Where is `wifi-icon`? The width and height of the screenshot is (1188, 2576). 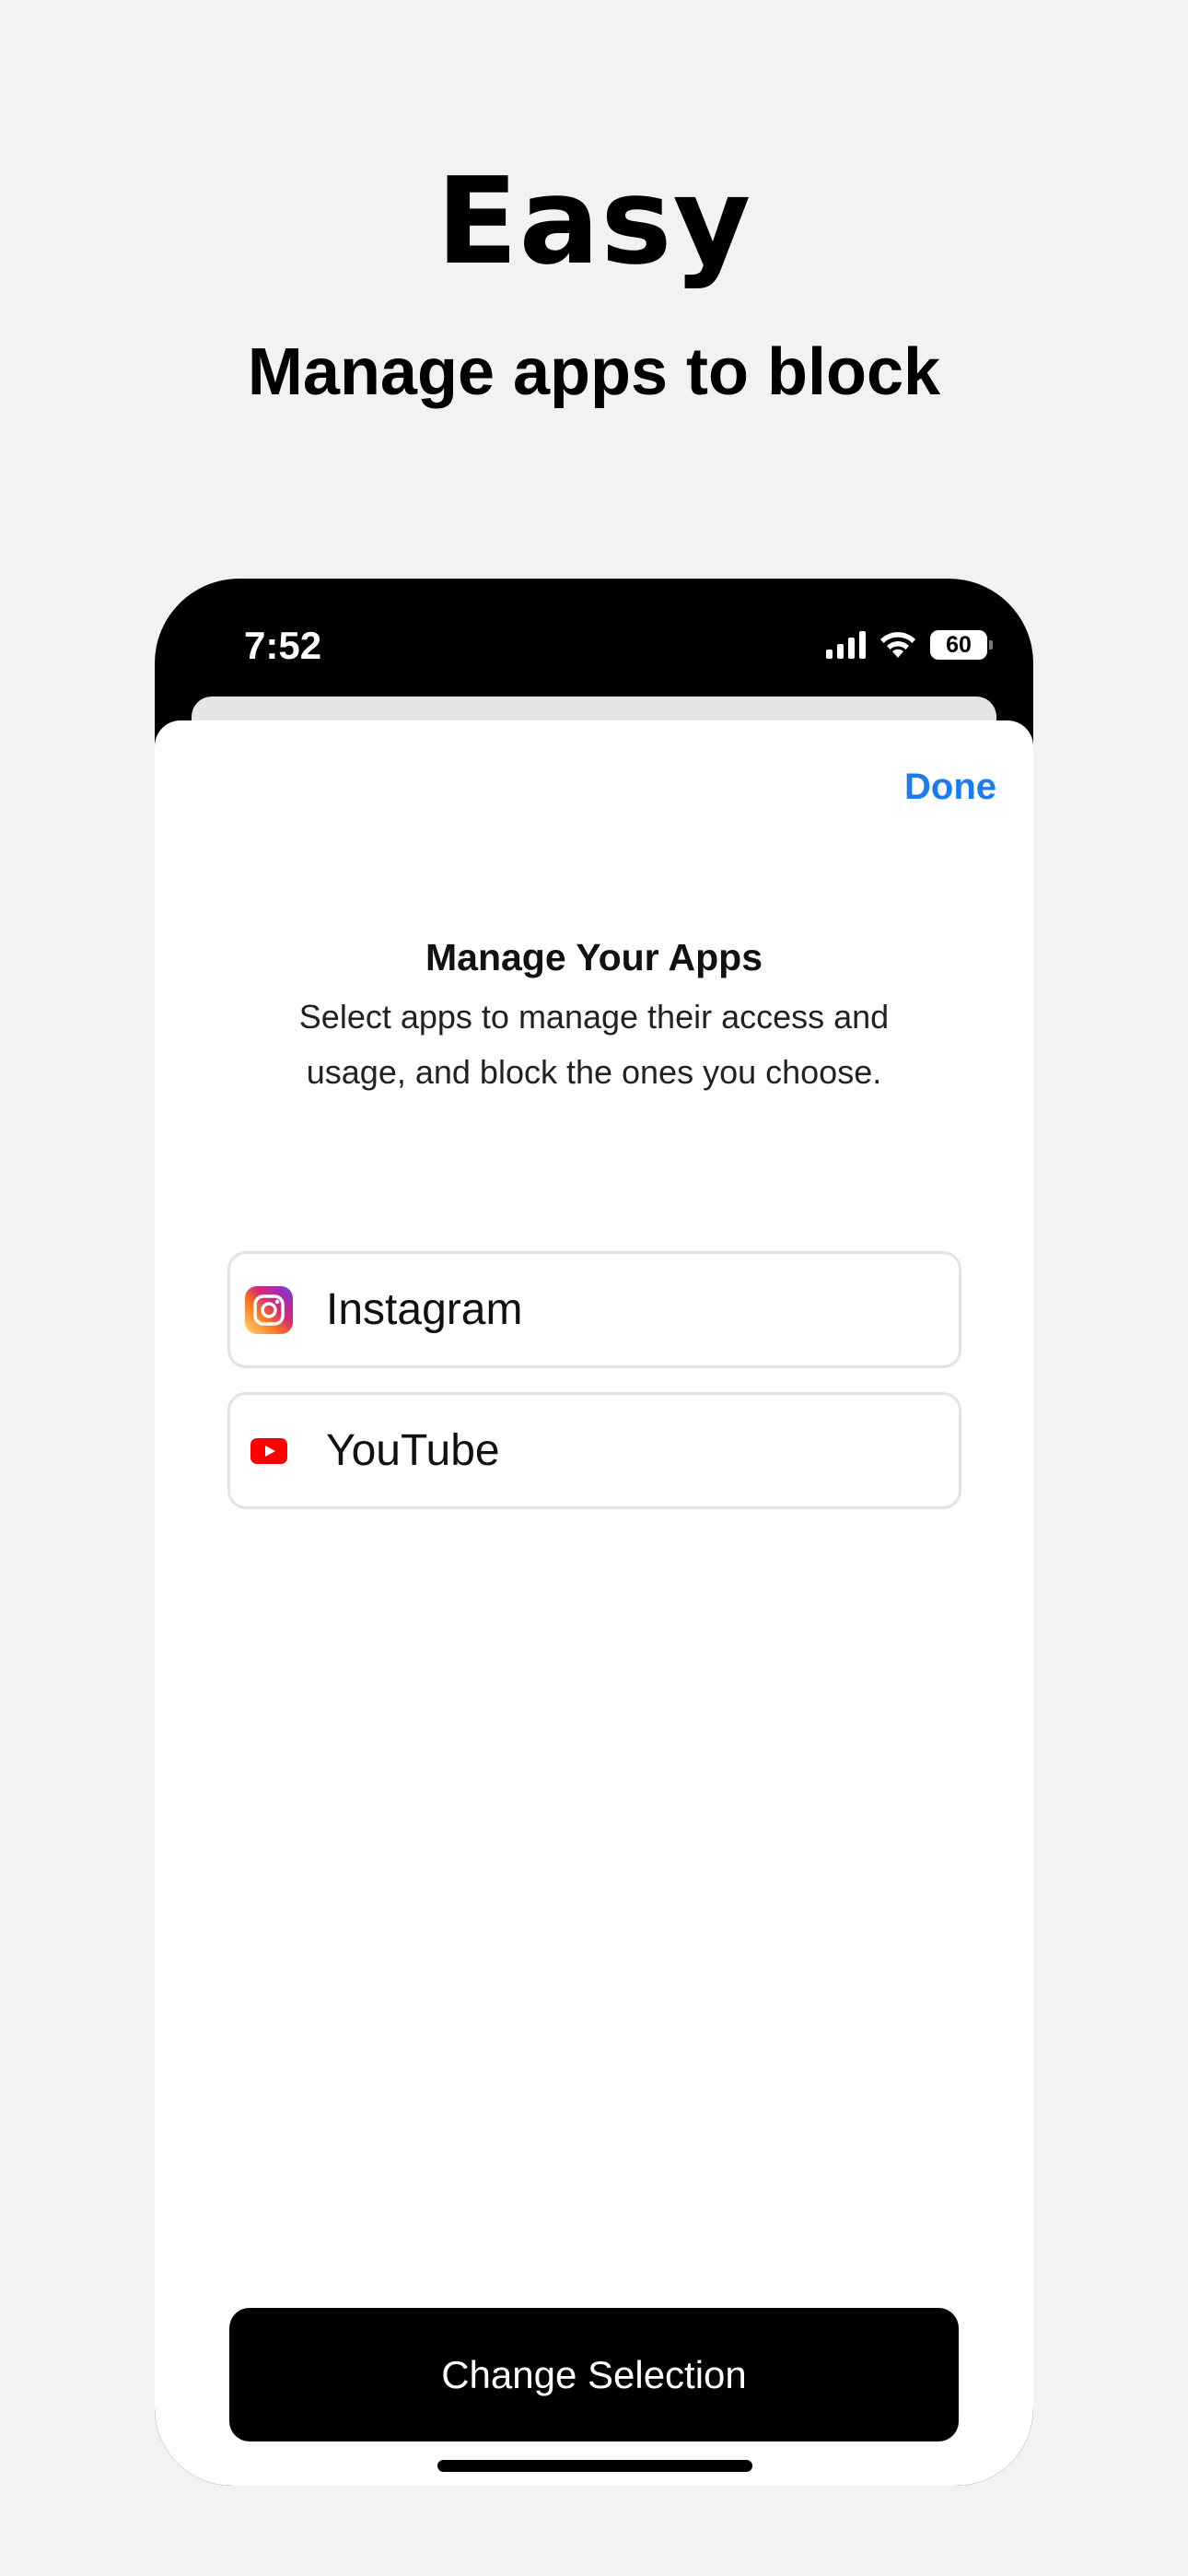
wifi-icon is located at coordinates (897, 645).